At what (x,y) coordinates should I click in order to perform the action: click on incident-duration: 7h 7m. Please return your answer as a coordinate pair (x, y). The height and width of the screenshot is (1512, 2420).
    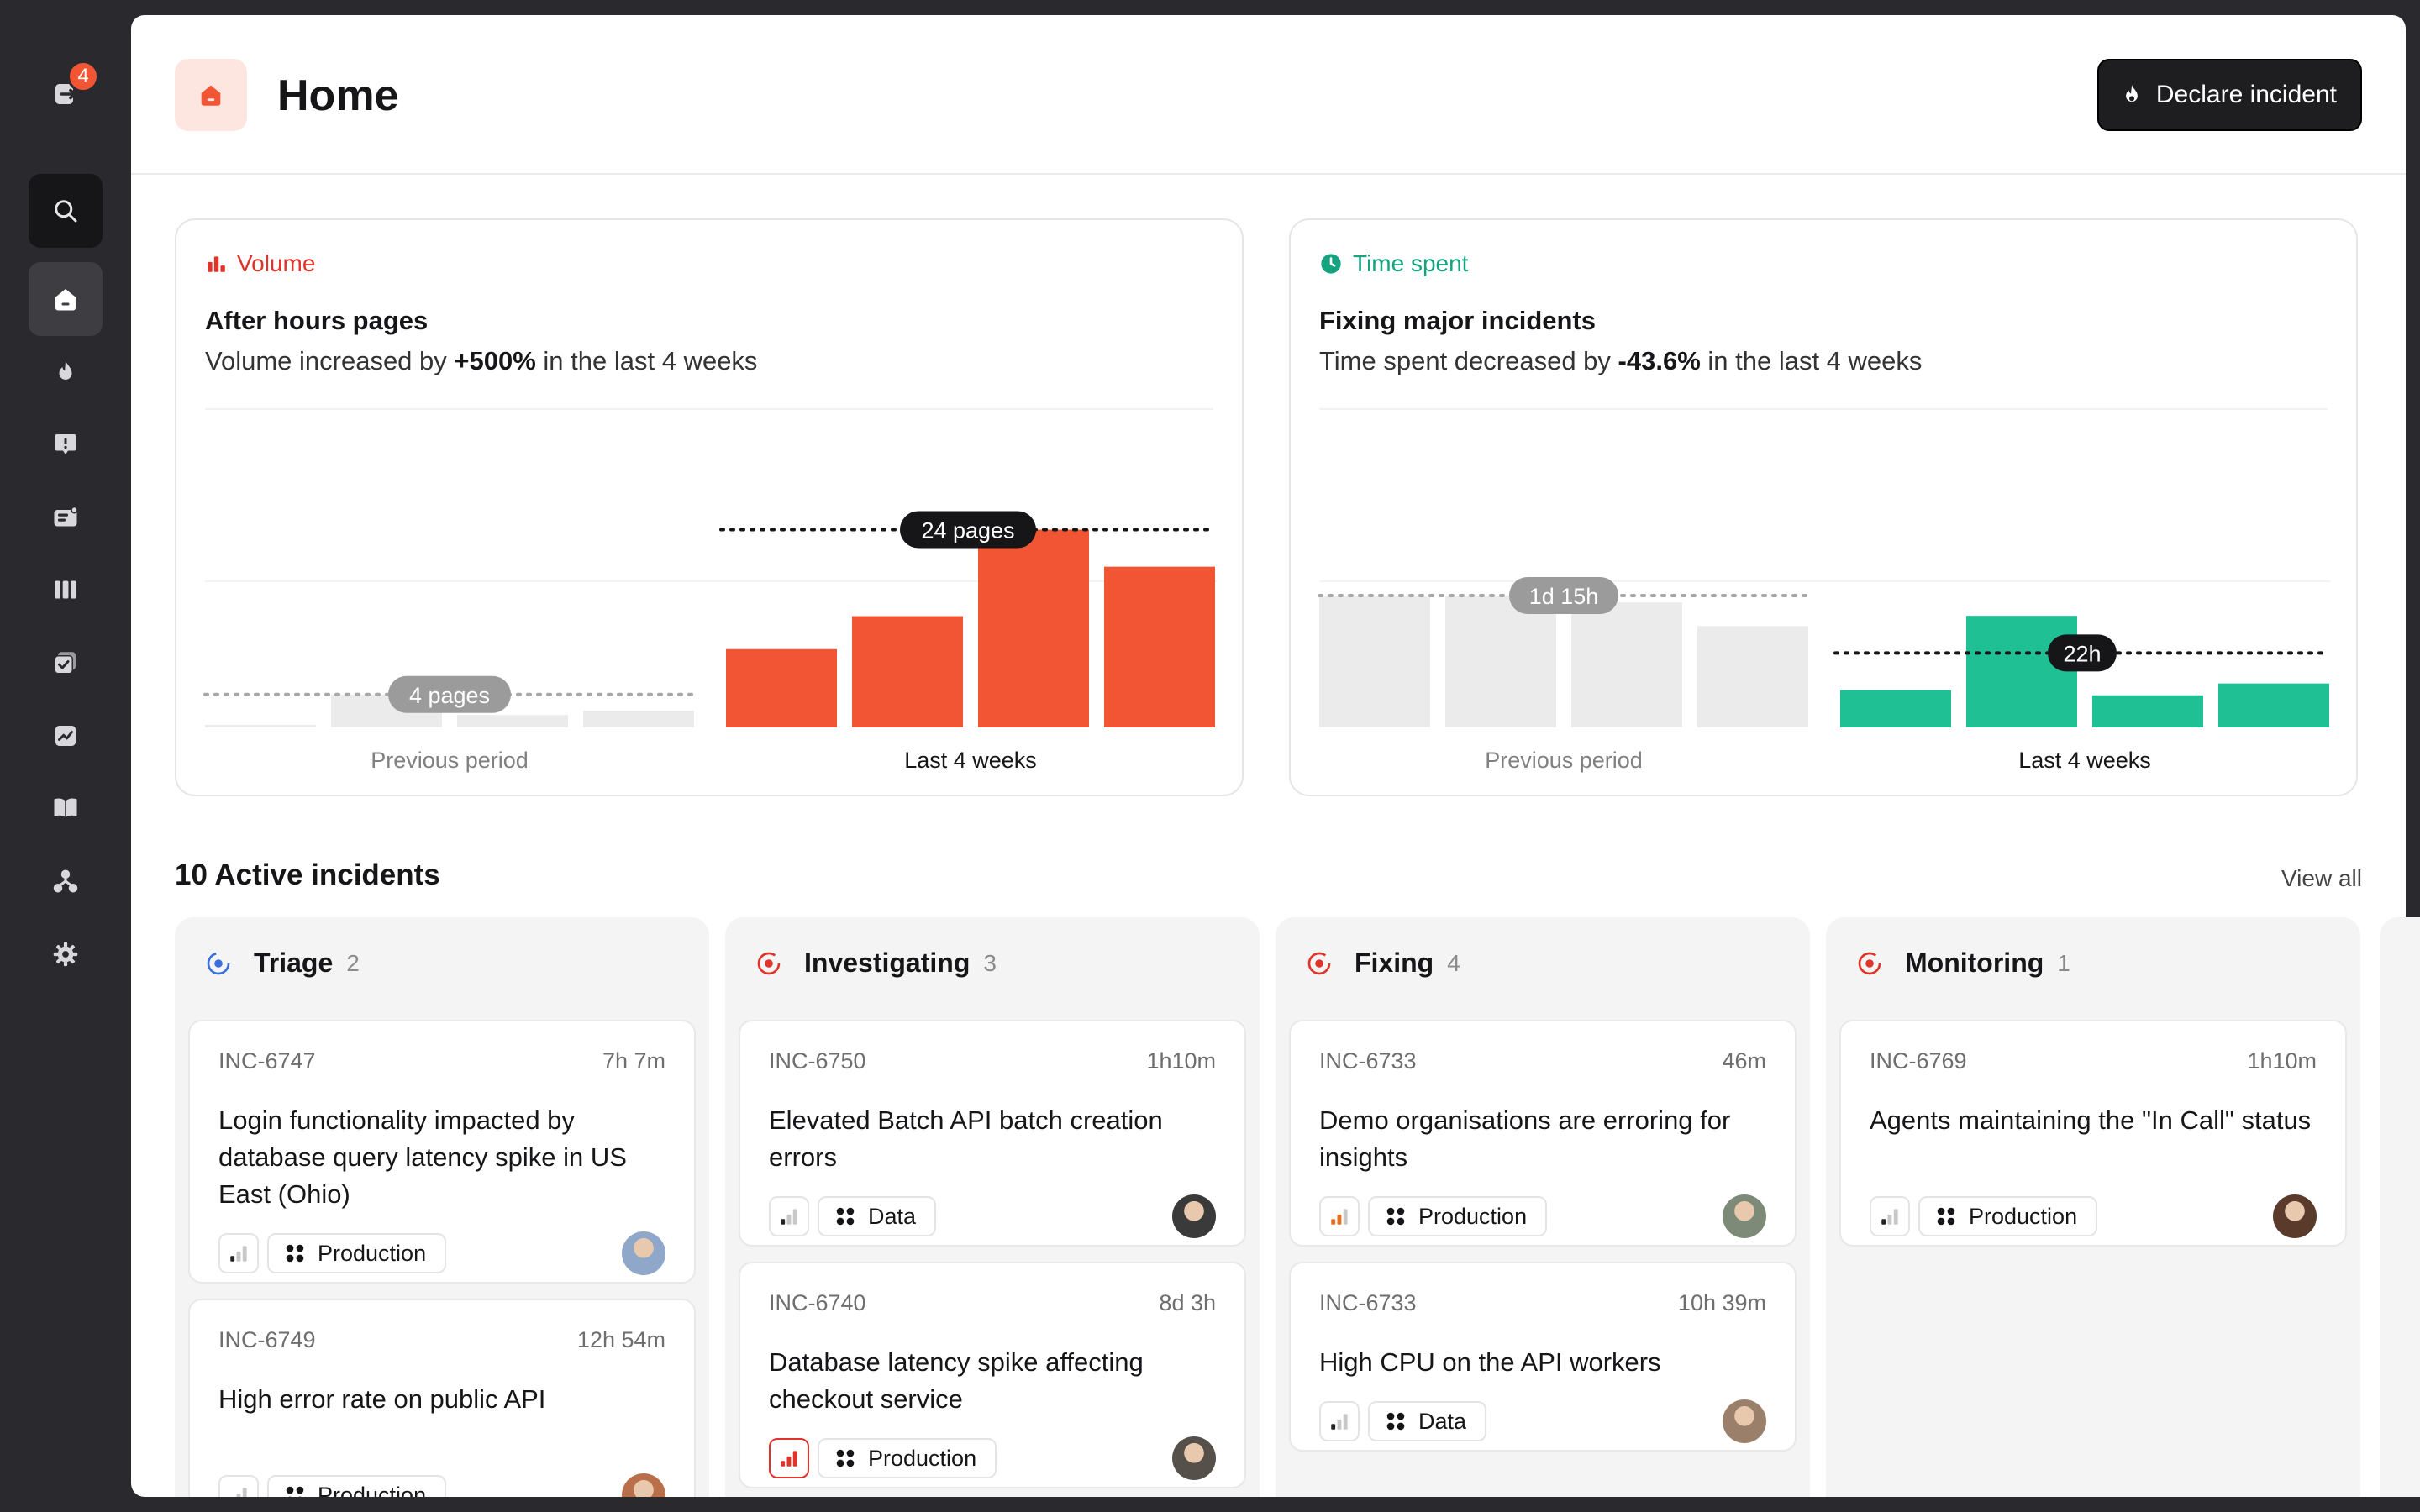
    Looking at the image, I should click on (634, 1061).